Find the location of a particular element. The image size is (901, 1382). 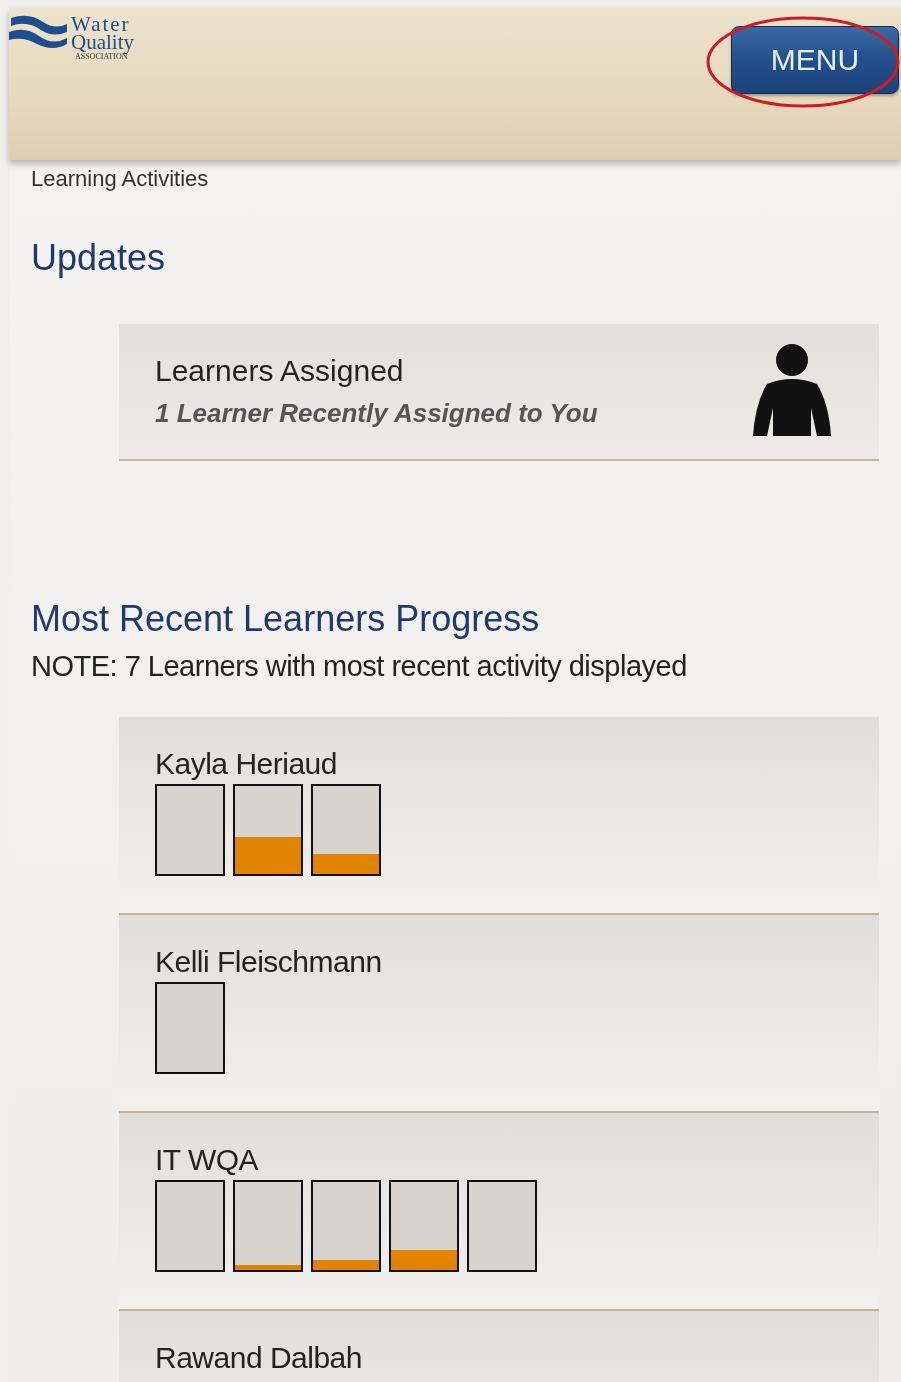

learner-name: Rawand Dalbah is located at coordinates (259, 1357).